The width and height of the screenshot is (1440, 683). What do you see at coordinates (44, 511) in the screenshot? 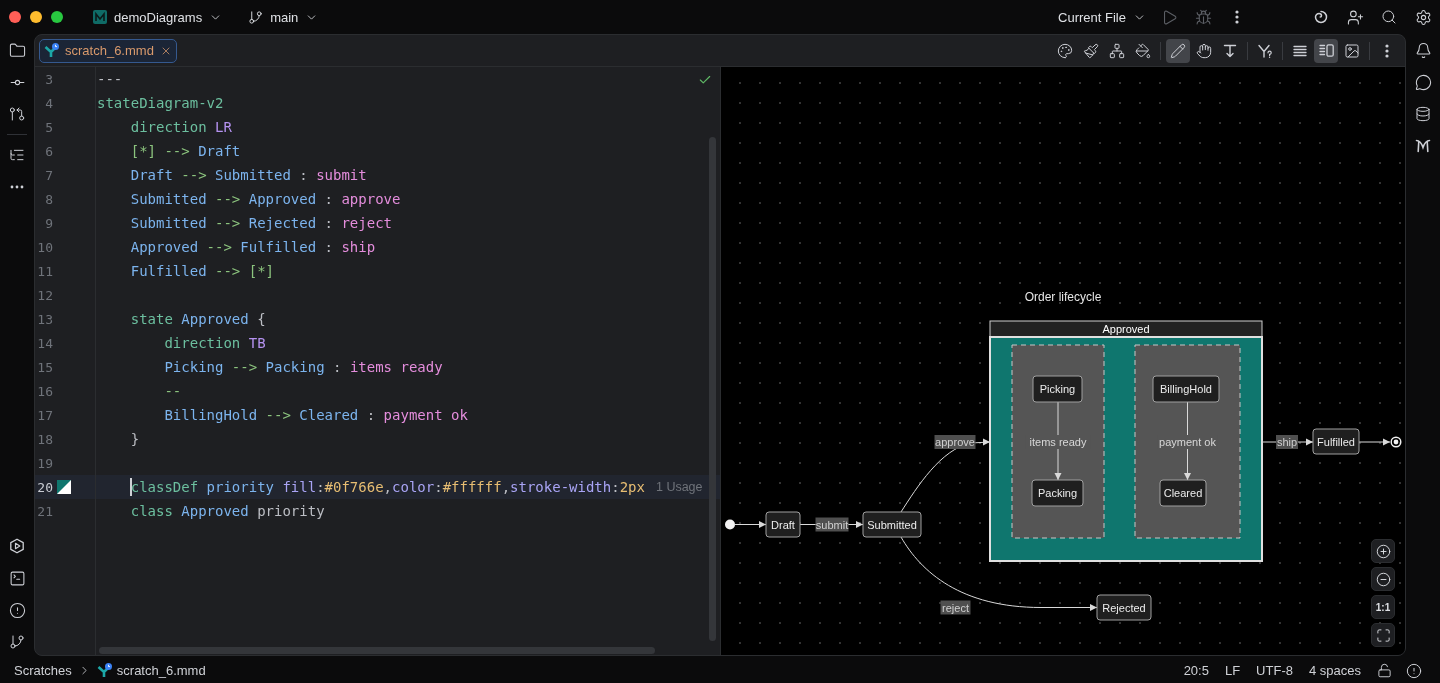
I see `line-number: 21` at bounding box center [44, 511].